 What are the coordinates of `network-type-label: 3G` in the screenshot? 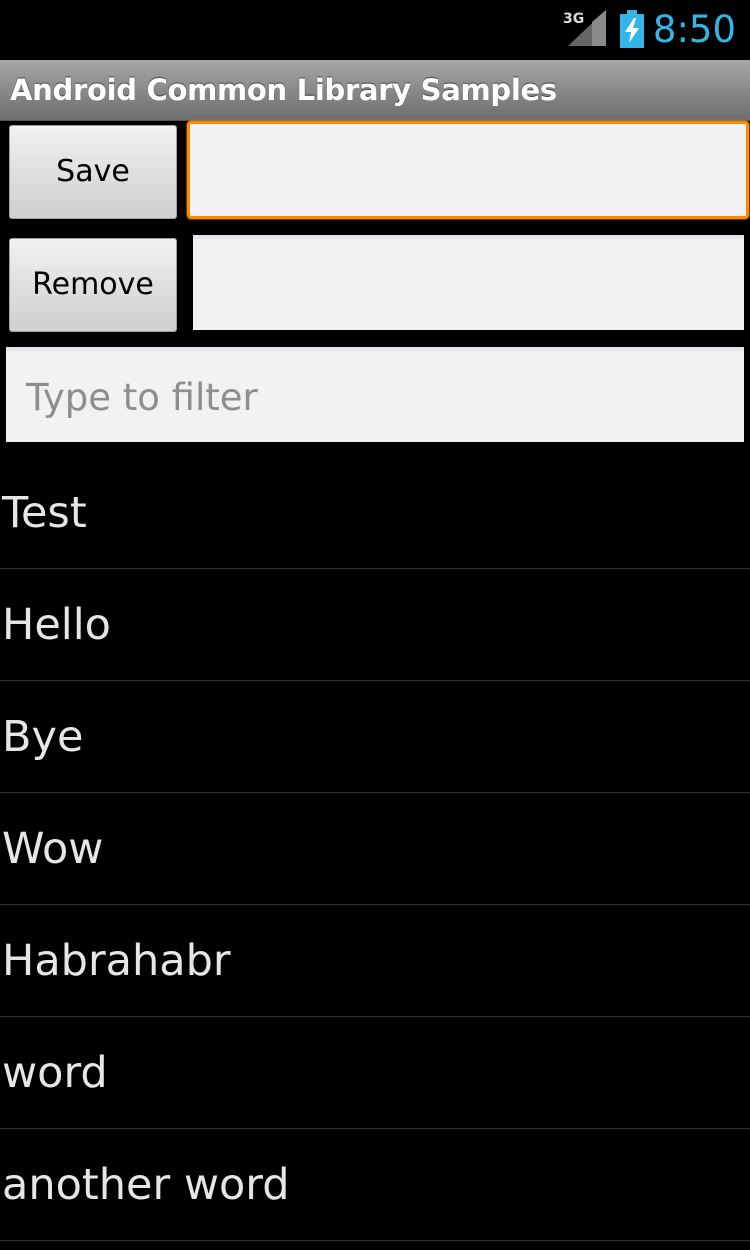 It's located at (573, 19).